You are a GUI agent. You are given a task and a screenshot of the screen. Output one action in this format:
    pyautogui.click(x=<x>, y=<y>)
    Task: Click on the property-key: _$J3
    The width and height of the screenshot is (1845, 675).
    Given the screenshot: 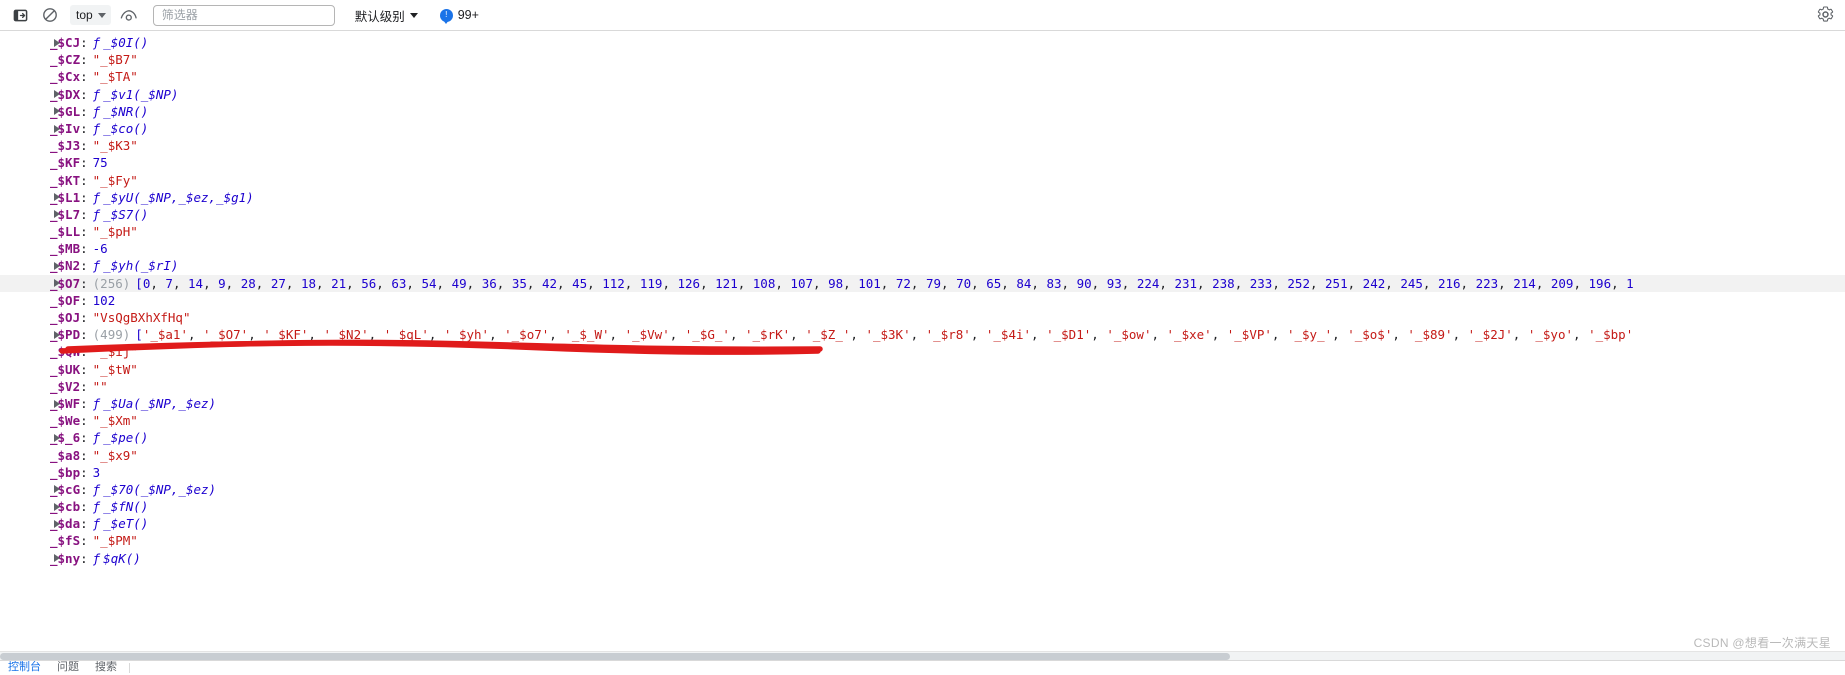 What is the action you would take?
    pyautogui.click(x=65, y=146)
    